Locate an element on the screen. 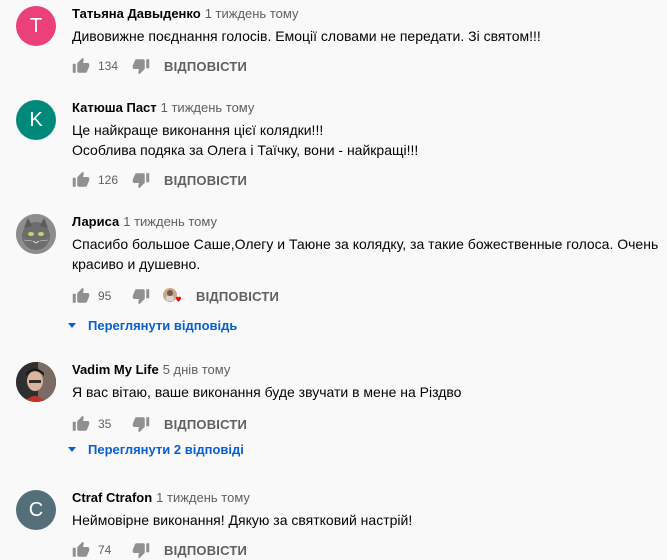 The width and height of the screenshot is (667, 560). avatar: K is located at coordinates (36, 120).